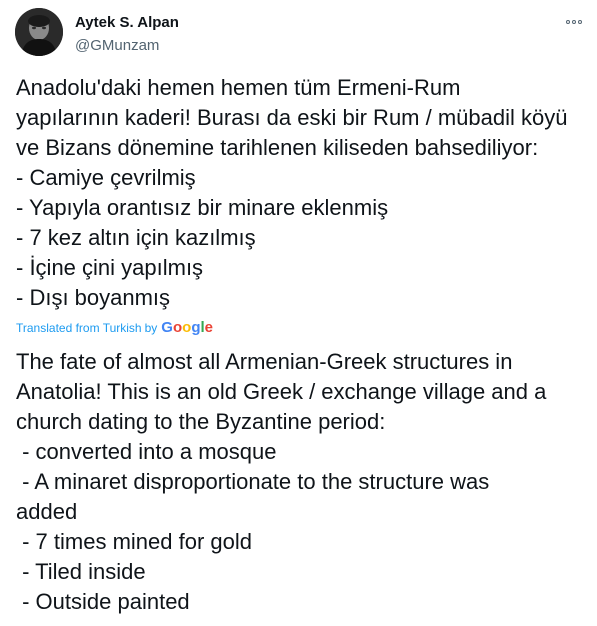 Image resolution: width=597 pixels, height=626 pixels. I want to click on display-name: Aytek S. Alpan, so click(127, 22).